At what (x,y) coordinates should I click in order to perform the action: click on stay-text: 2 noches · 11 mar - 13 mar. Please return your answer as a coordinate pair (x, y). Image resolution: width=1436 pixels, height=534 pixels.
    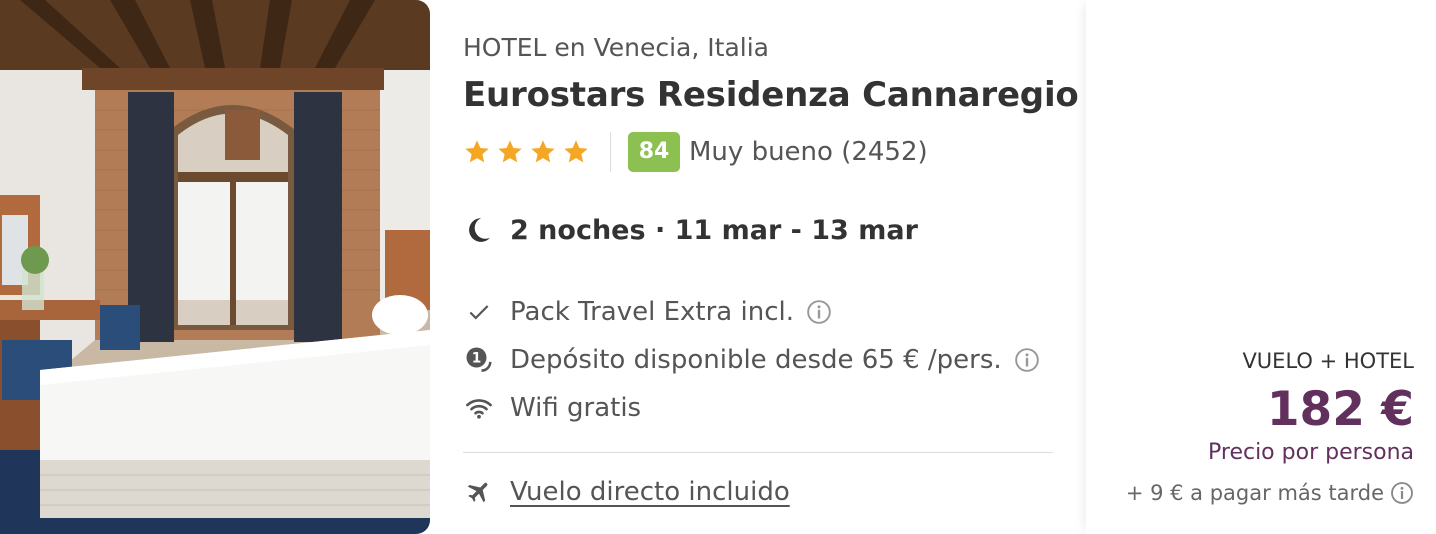
    Looking at the image, I should click on (714, 230).